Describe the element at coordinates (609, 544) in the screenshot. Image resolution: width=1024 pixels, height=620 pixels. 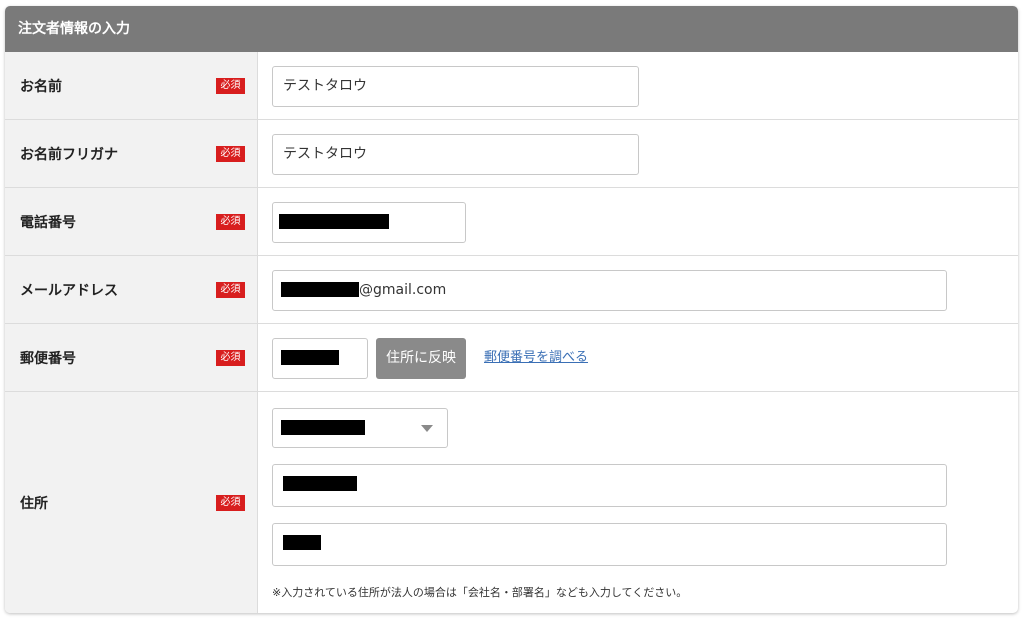
I see `address-line2-input` at that location.